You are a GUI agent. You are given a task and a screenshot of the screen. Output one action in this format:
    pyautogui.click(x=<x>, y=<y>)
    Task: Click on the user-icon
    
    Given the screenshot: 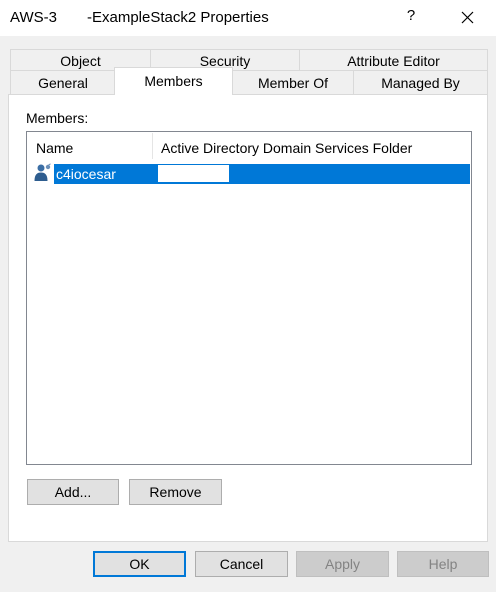 What is the action you would take?
    pyautogui.click(x=43, y=173)
    